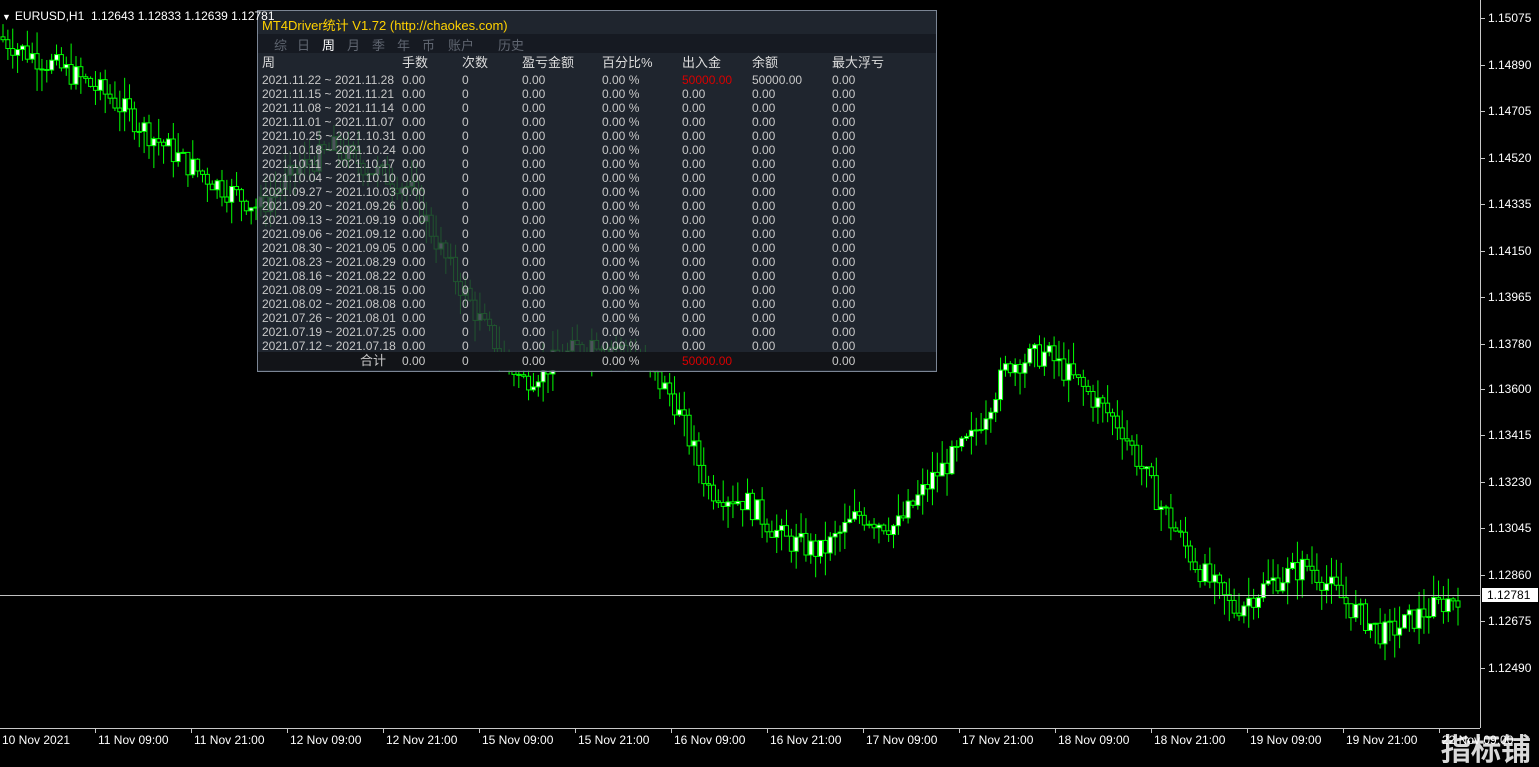 The height and width of the screenshot is (767, 1539). I want to click on dropdown-triangle-icon: ▼, so click(6, 17).